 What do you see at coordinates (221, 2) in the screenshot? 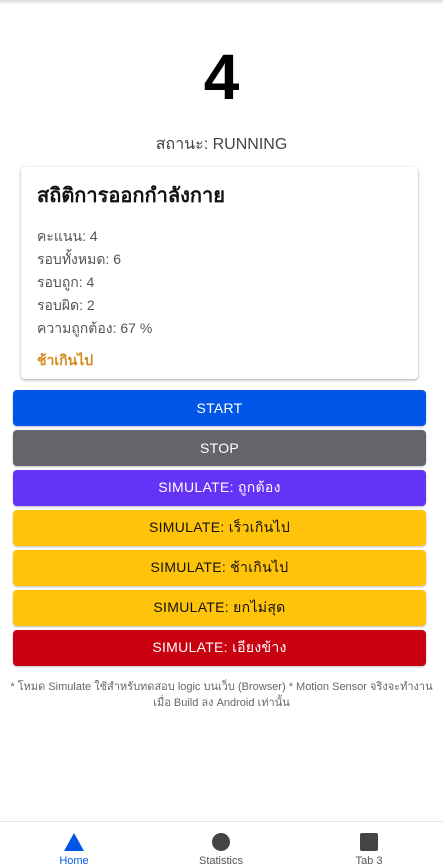
I see `top-edge-shadow` at bounding box center [221, 2].